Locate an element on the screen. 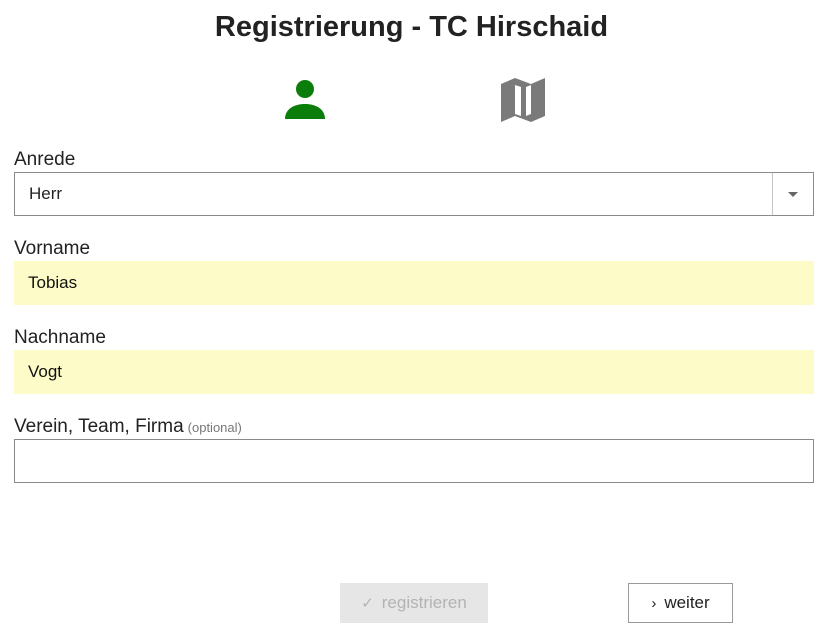 This screenshot has width=823, height=632. salutation-dropdown-toggle is located at coordinates (792, 194).